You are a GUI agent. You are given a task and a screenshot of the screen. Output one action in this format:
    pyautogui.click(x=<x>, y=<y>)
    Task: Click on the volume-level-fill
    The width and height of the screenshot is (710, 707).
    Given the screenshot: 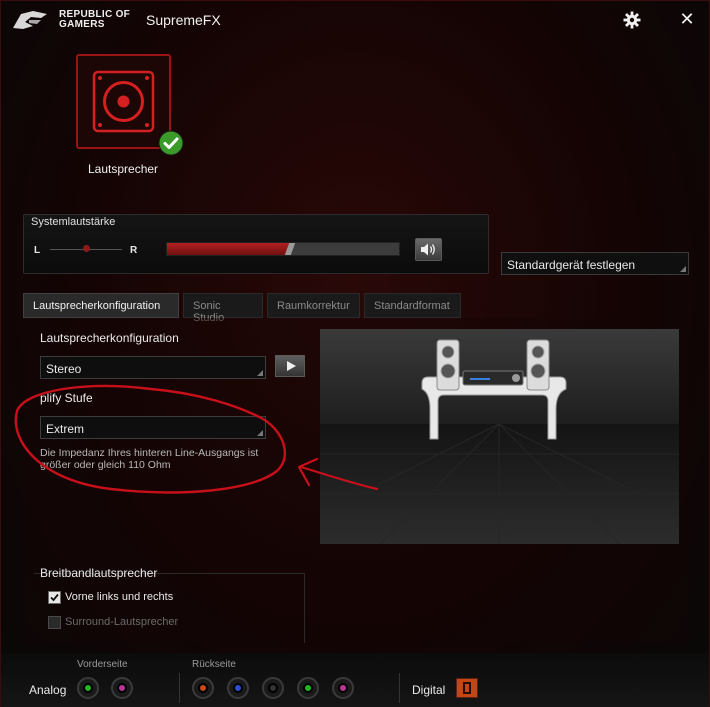 What is the action you would take?
    pyautogui.click(x=228, y=249)
    